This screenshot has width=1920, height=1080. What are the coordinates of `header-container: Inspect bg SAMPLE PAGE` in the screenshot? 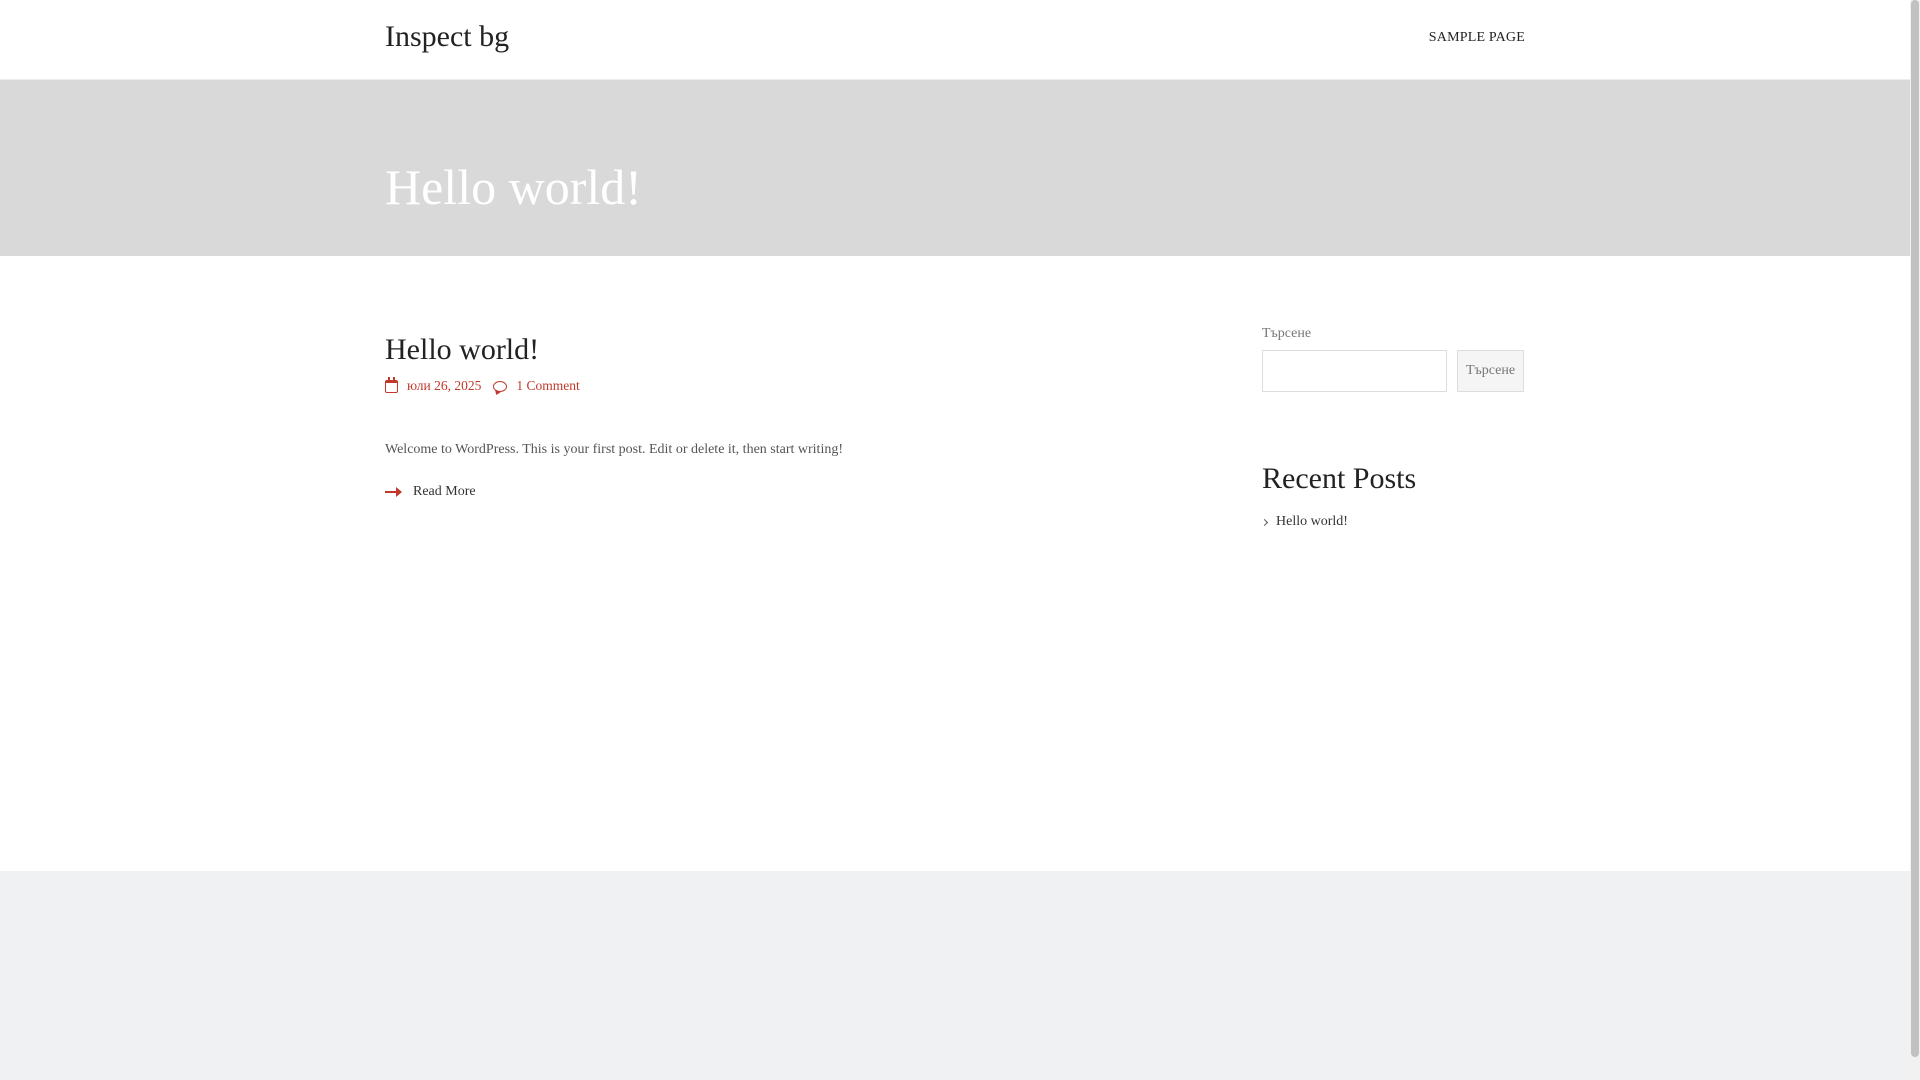 It's located at (955, 40).